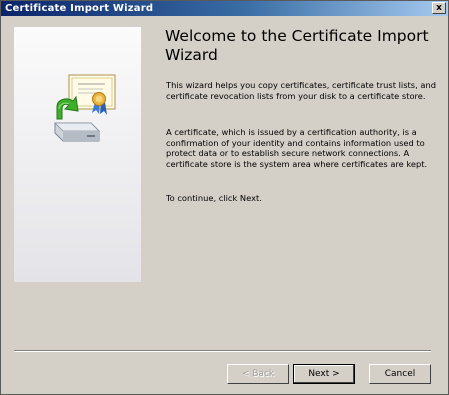 The width and height of the screenshot is (449, 395). Describe the element at coordinates (258, 374) in the screenshot. I see `back-button: < Back` at that location.